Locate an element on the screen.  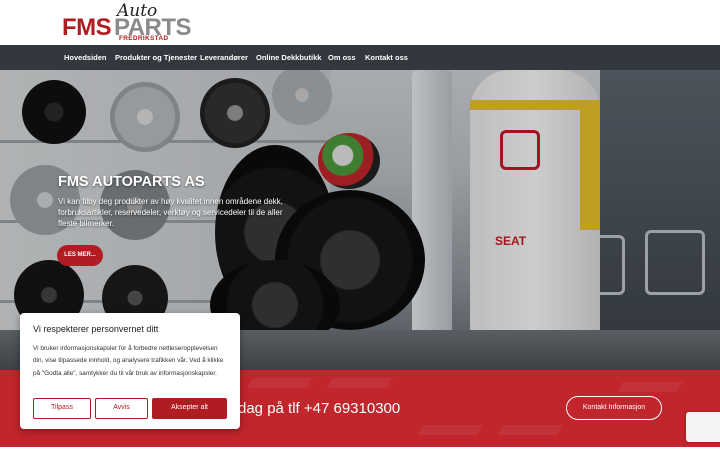
nav-item-leverandorer: Leverandører is located at coordinates (224, 57).